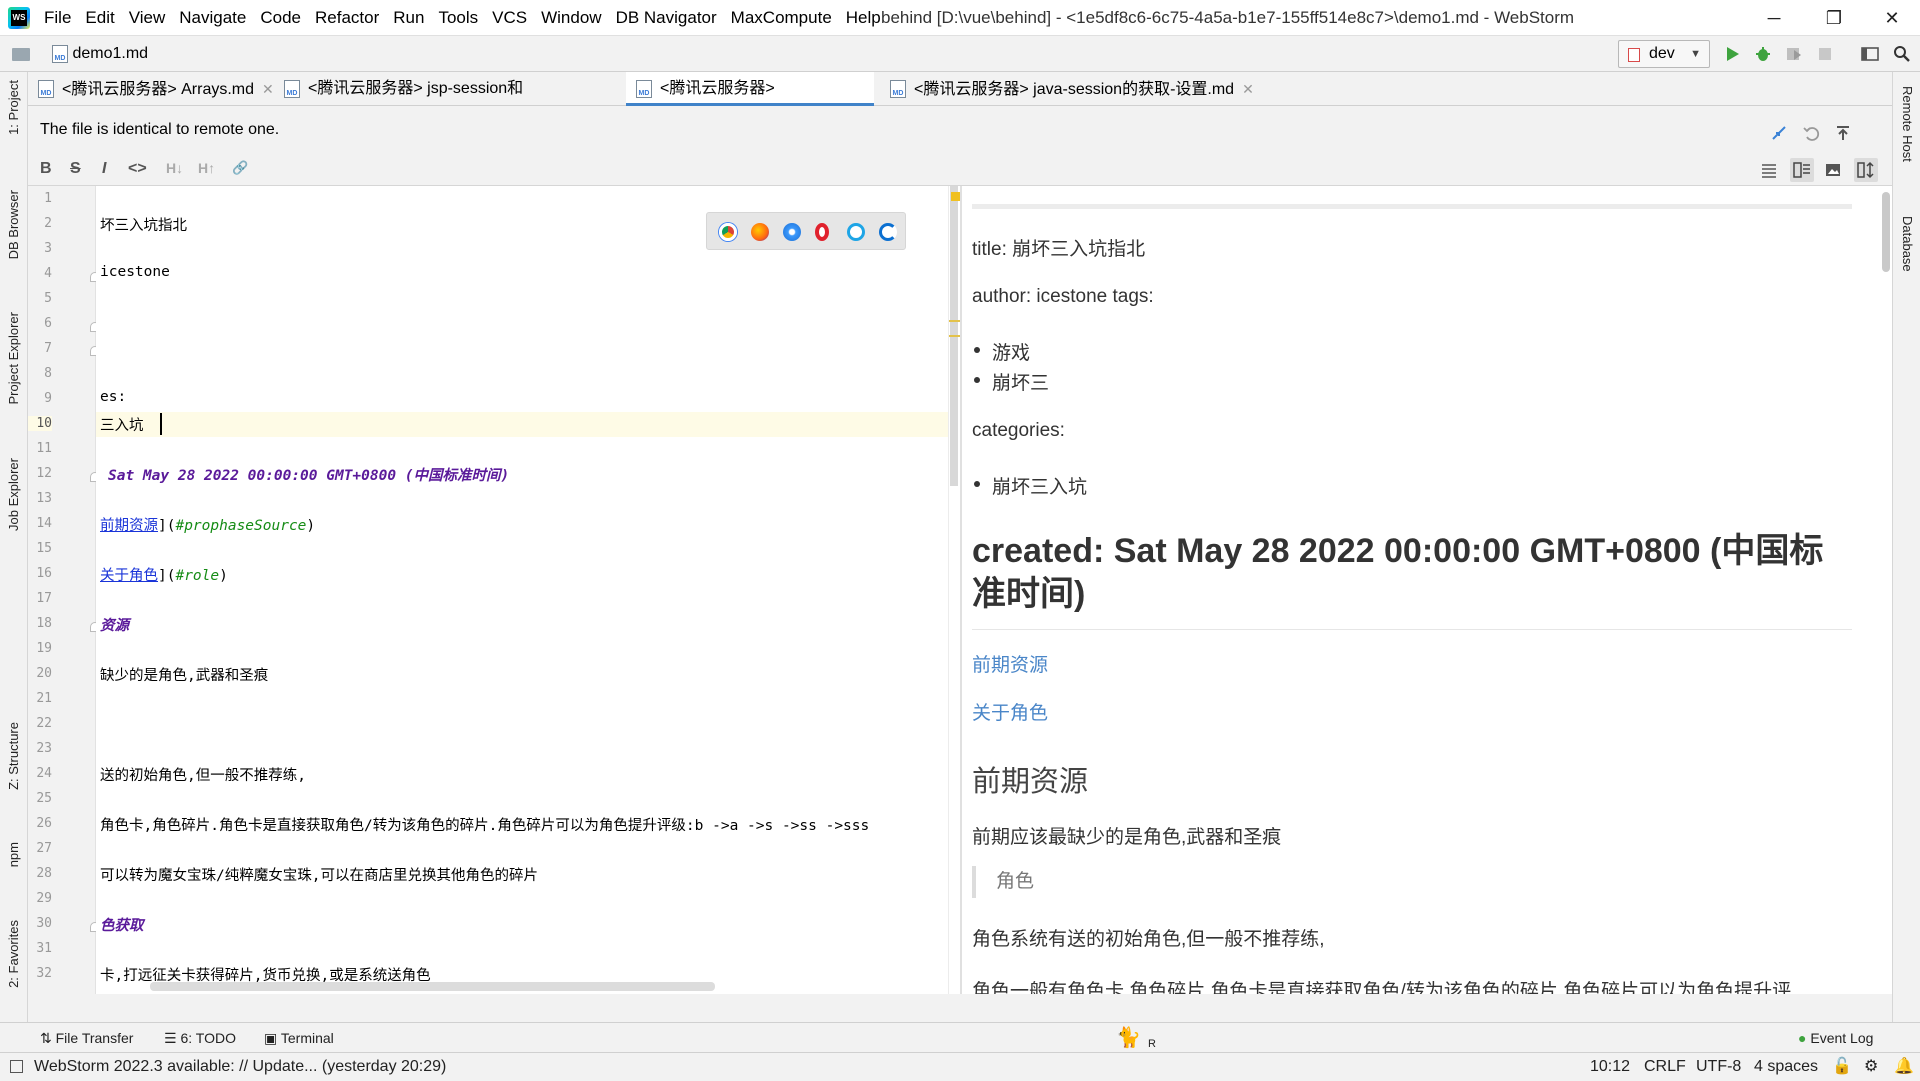  Describe the element at coordinates (86, 1038) in the screenshot. I see `tool-file-transfer: ⇅ File Transfer` at that location.